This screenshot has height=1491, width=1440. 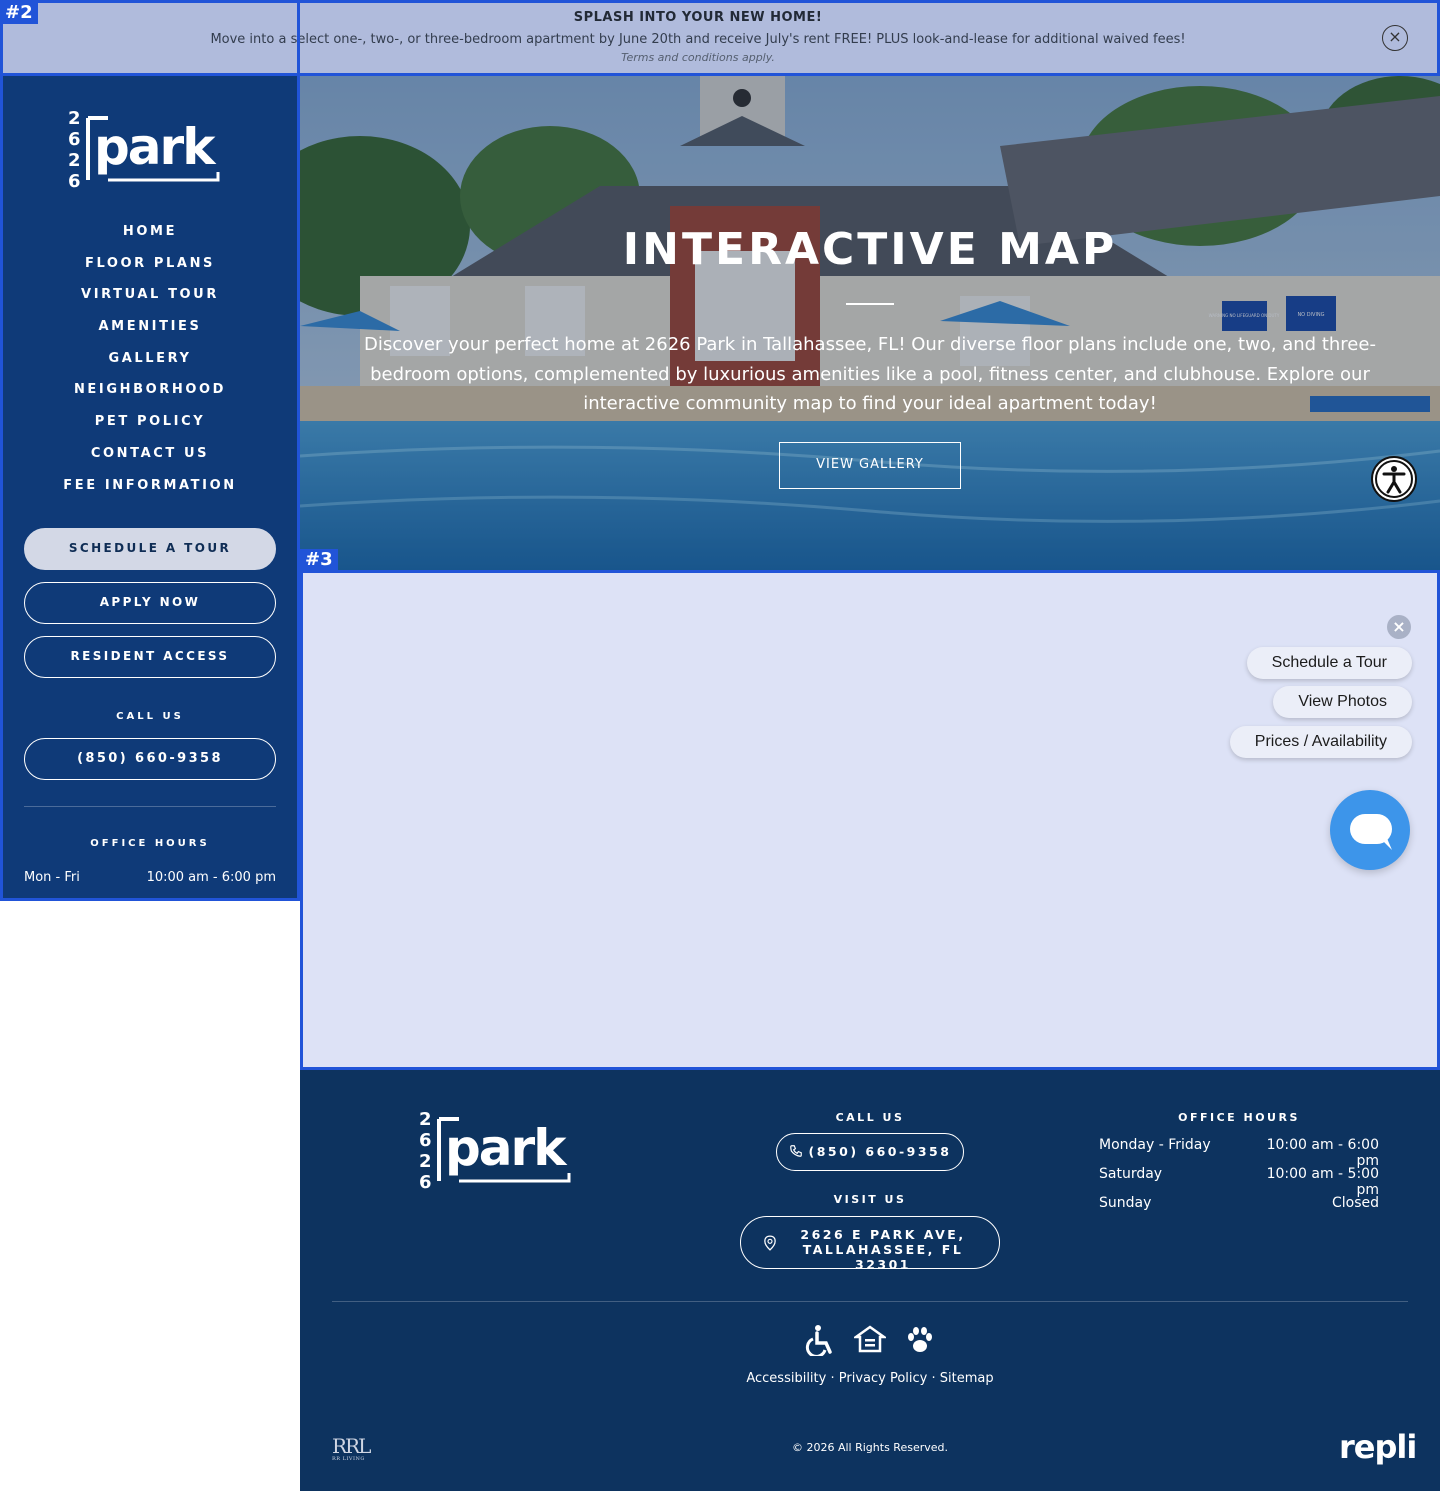 I want to click on footer-hours-time: 10:00 am - 5:00 pm, so click(x=1322, y=1182).